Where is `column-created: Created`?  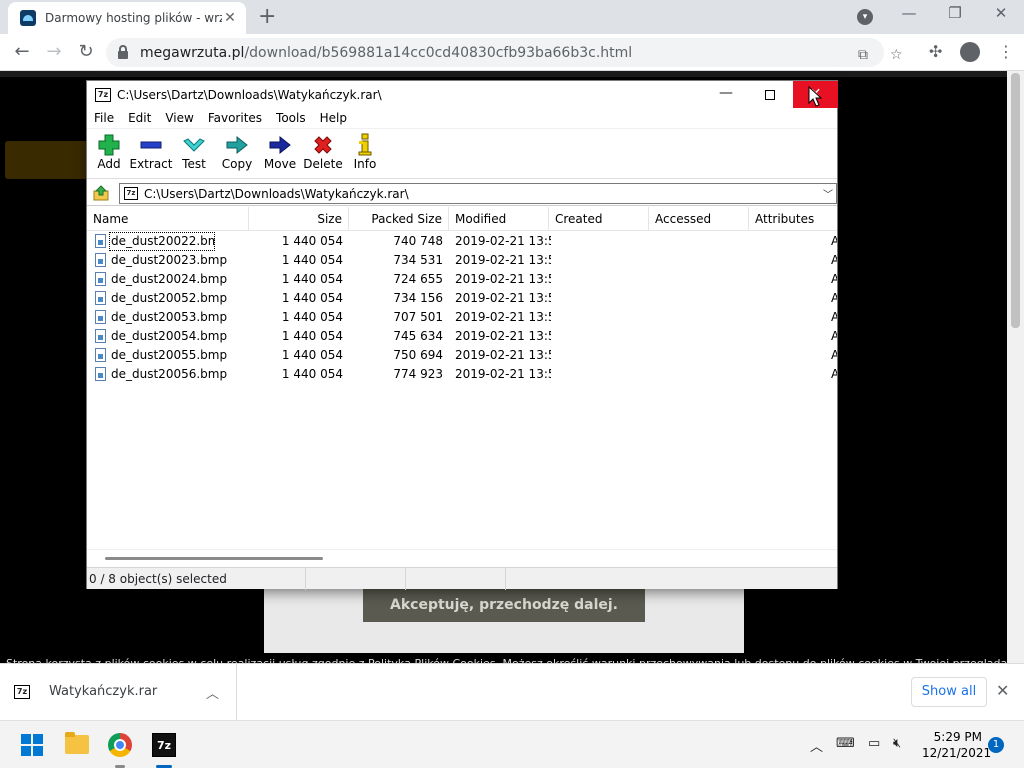 column-created: Created is located at coordinates (599, 219).